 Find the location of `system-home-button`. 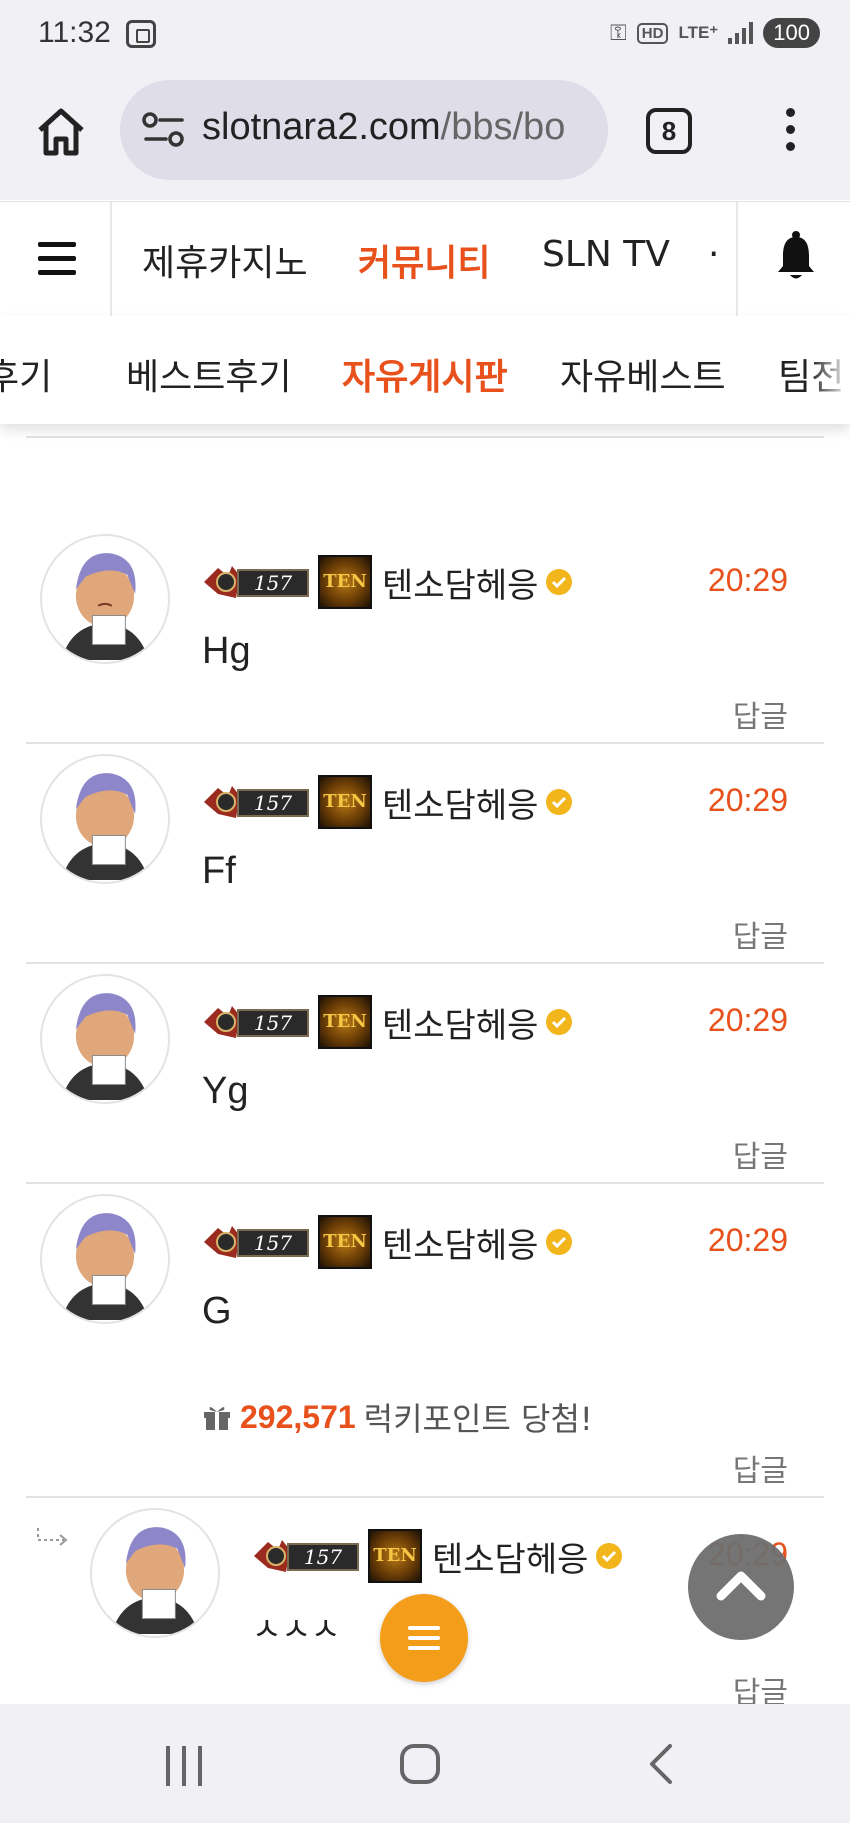

system-home-button is located at coordinates (420, 1764).